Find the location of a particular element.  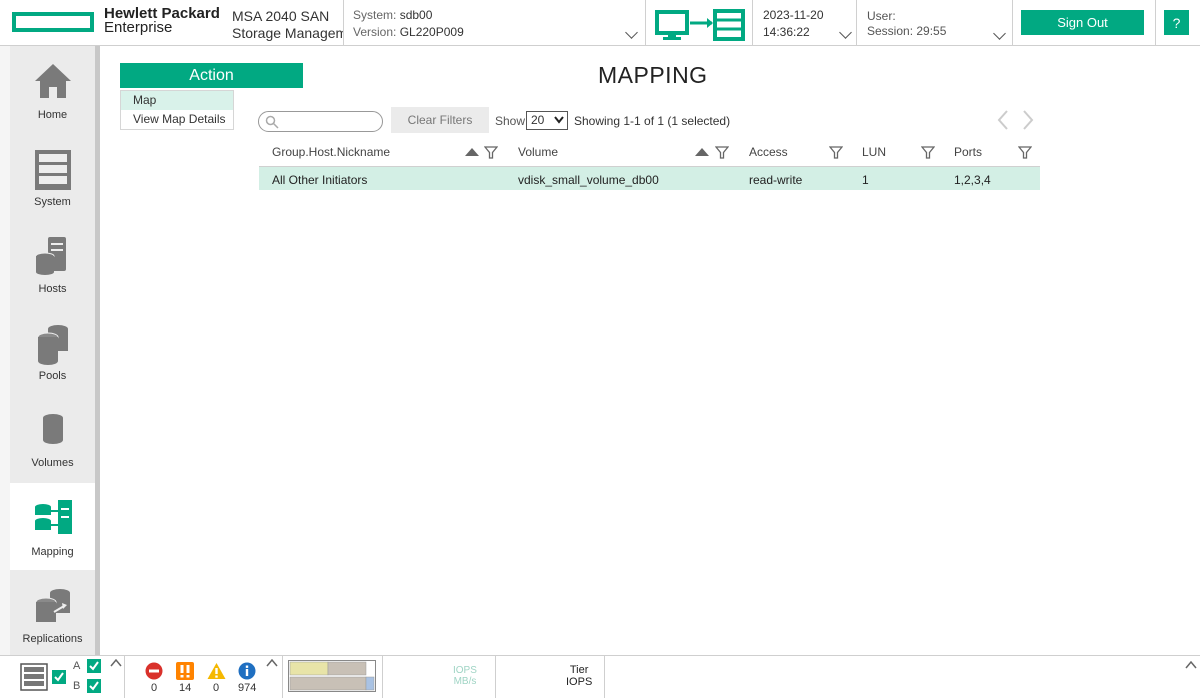

show-label: Show is located at coordinates (510, 121).